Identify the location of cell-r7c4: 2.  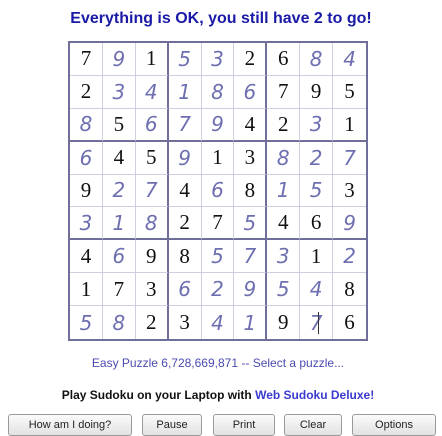
(218, 290).